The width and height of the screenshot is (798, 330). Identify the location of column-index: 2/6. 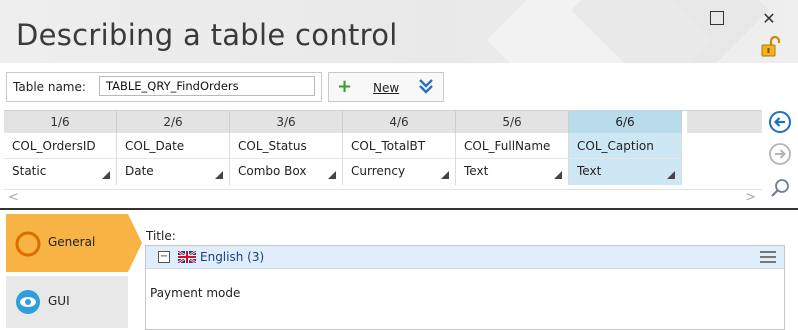
(173, 122).